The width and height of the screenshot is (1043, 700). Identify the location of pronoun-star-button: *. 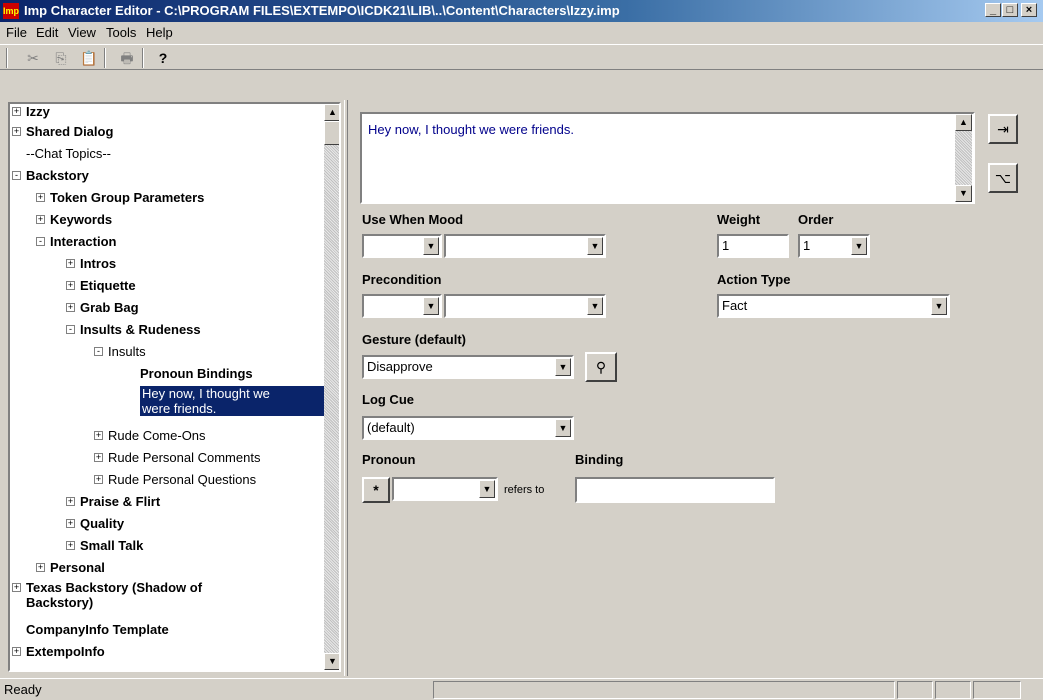
(376, 490).